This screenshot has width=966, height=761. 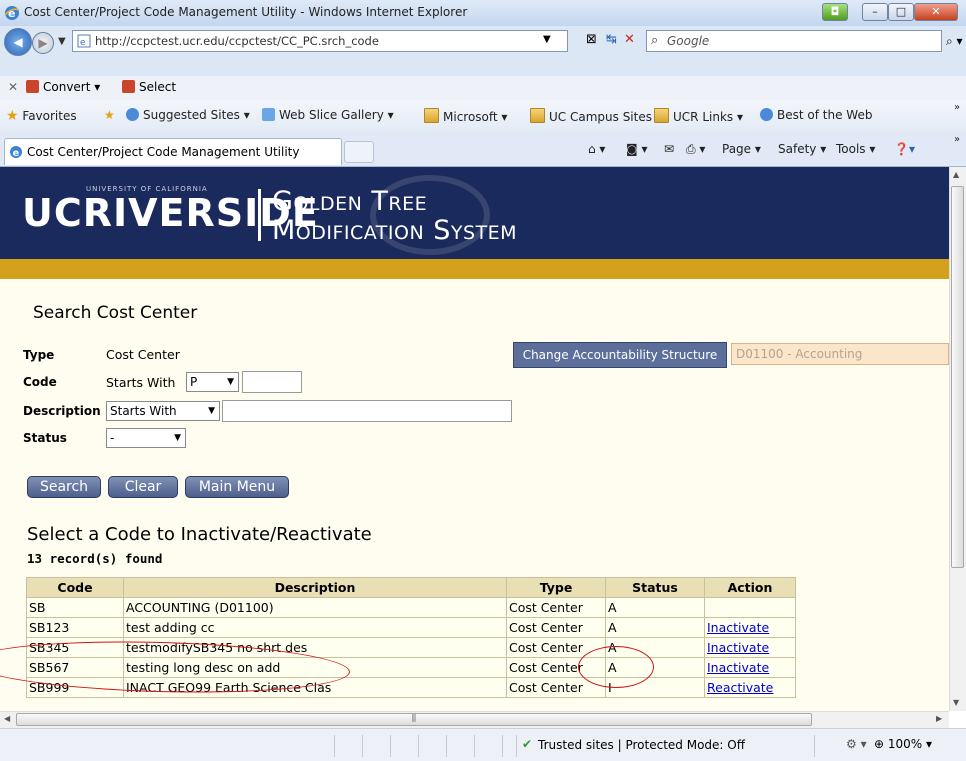 I want to click on help-icon: ❓▾, so click(x=904, y=149).